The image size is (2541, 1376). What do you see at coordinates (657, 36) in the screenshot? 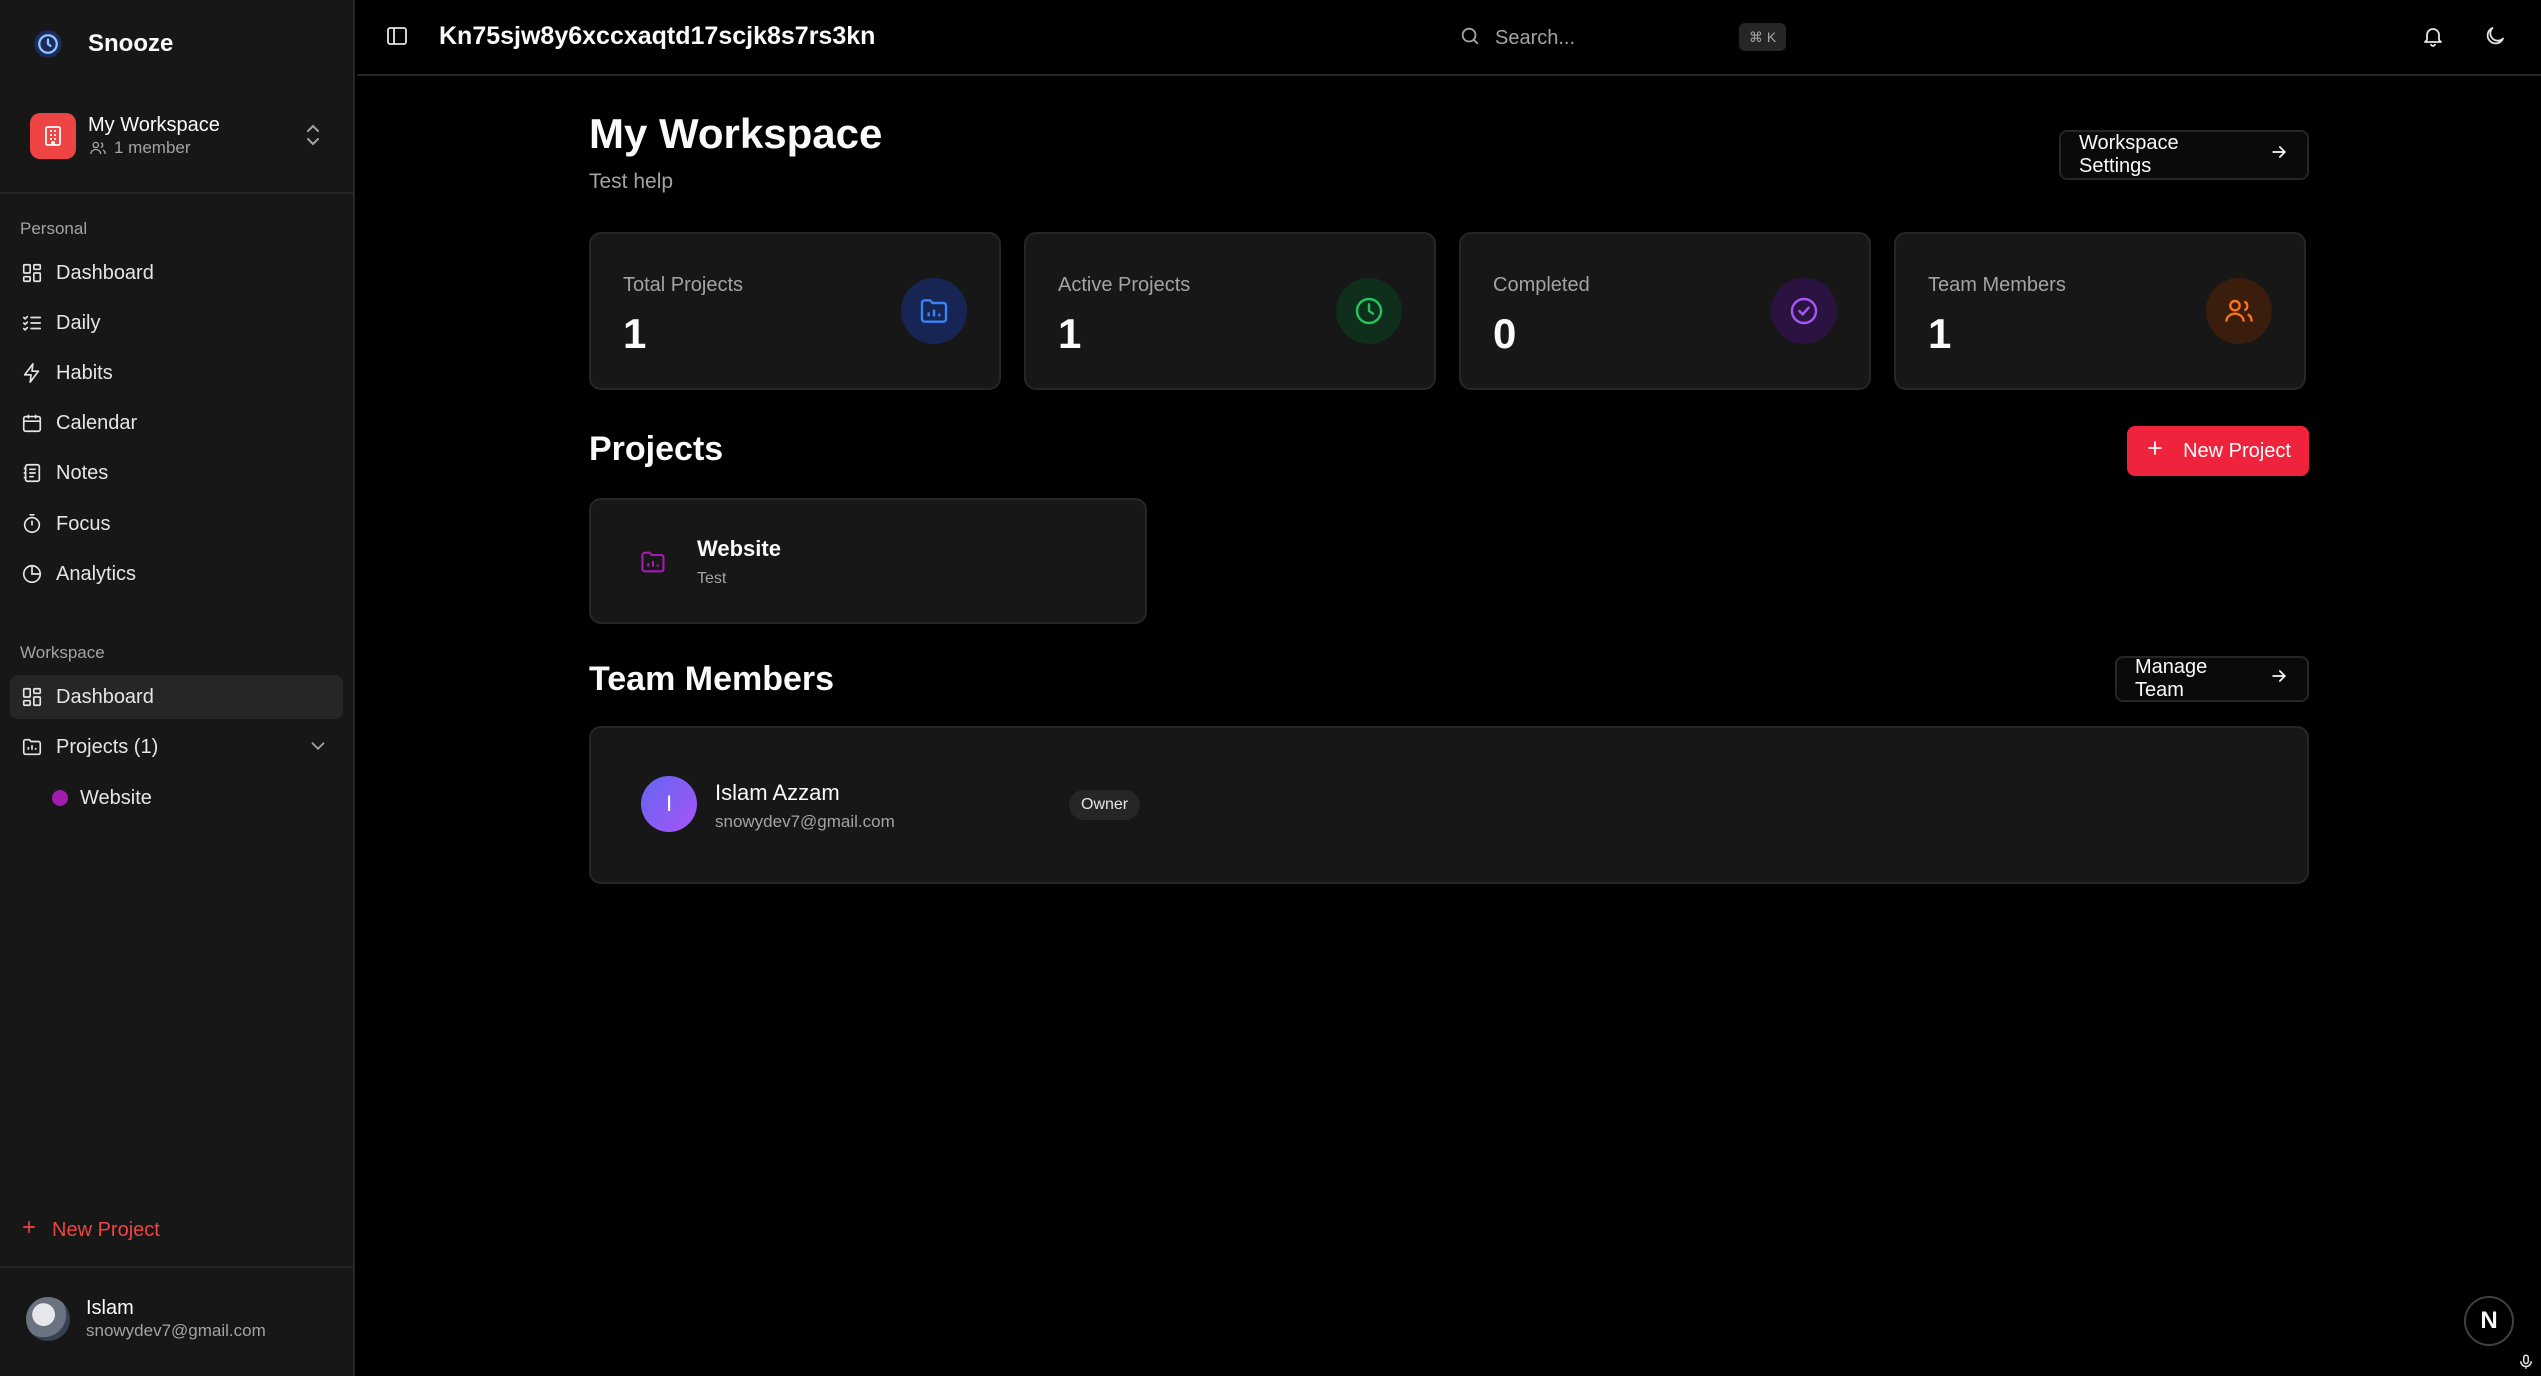
I see `page-title: Kn75sjw8y6xccxaqtd17scjk8s7rs3kn` at bounding box center [657, 36].